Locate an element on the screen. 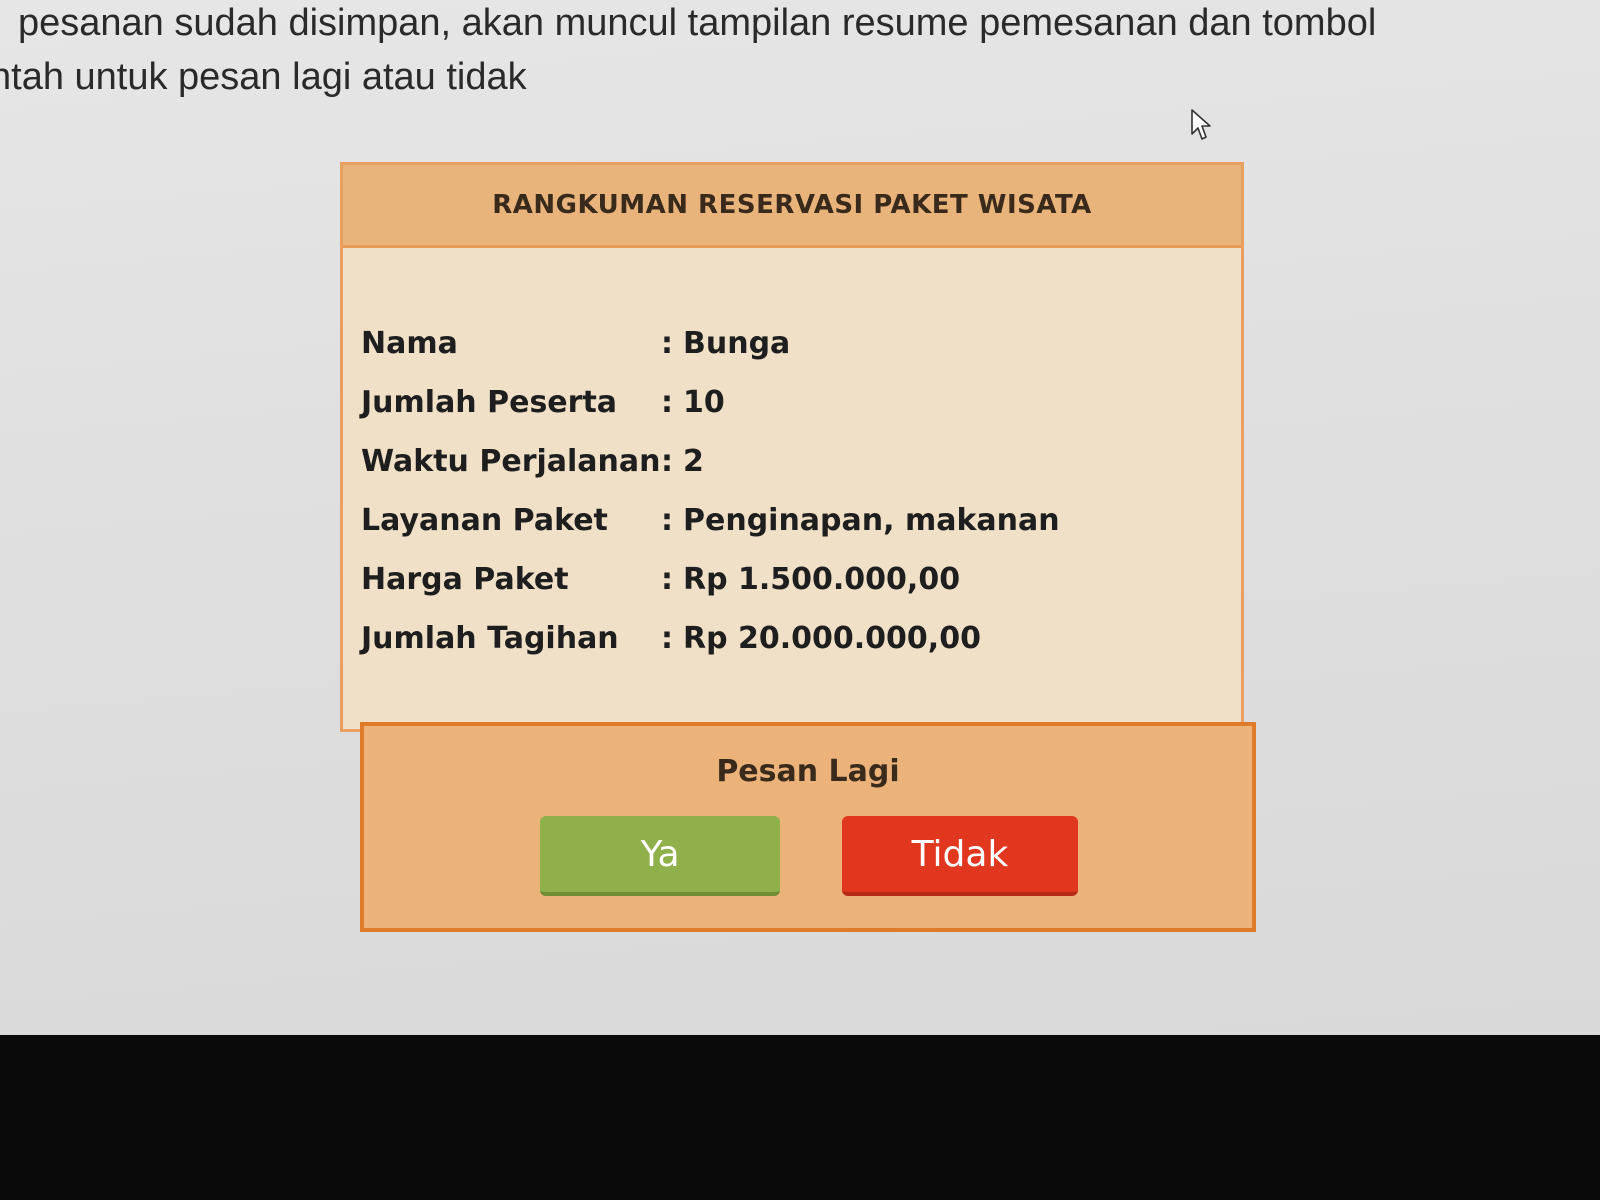 Image resolution: width=1600 pixels, height=1200 pixels. yes-button: Ya is located at coordinates (660, 856).